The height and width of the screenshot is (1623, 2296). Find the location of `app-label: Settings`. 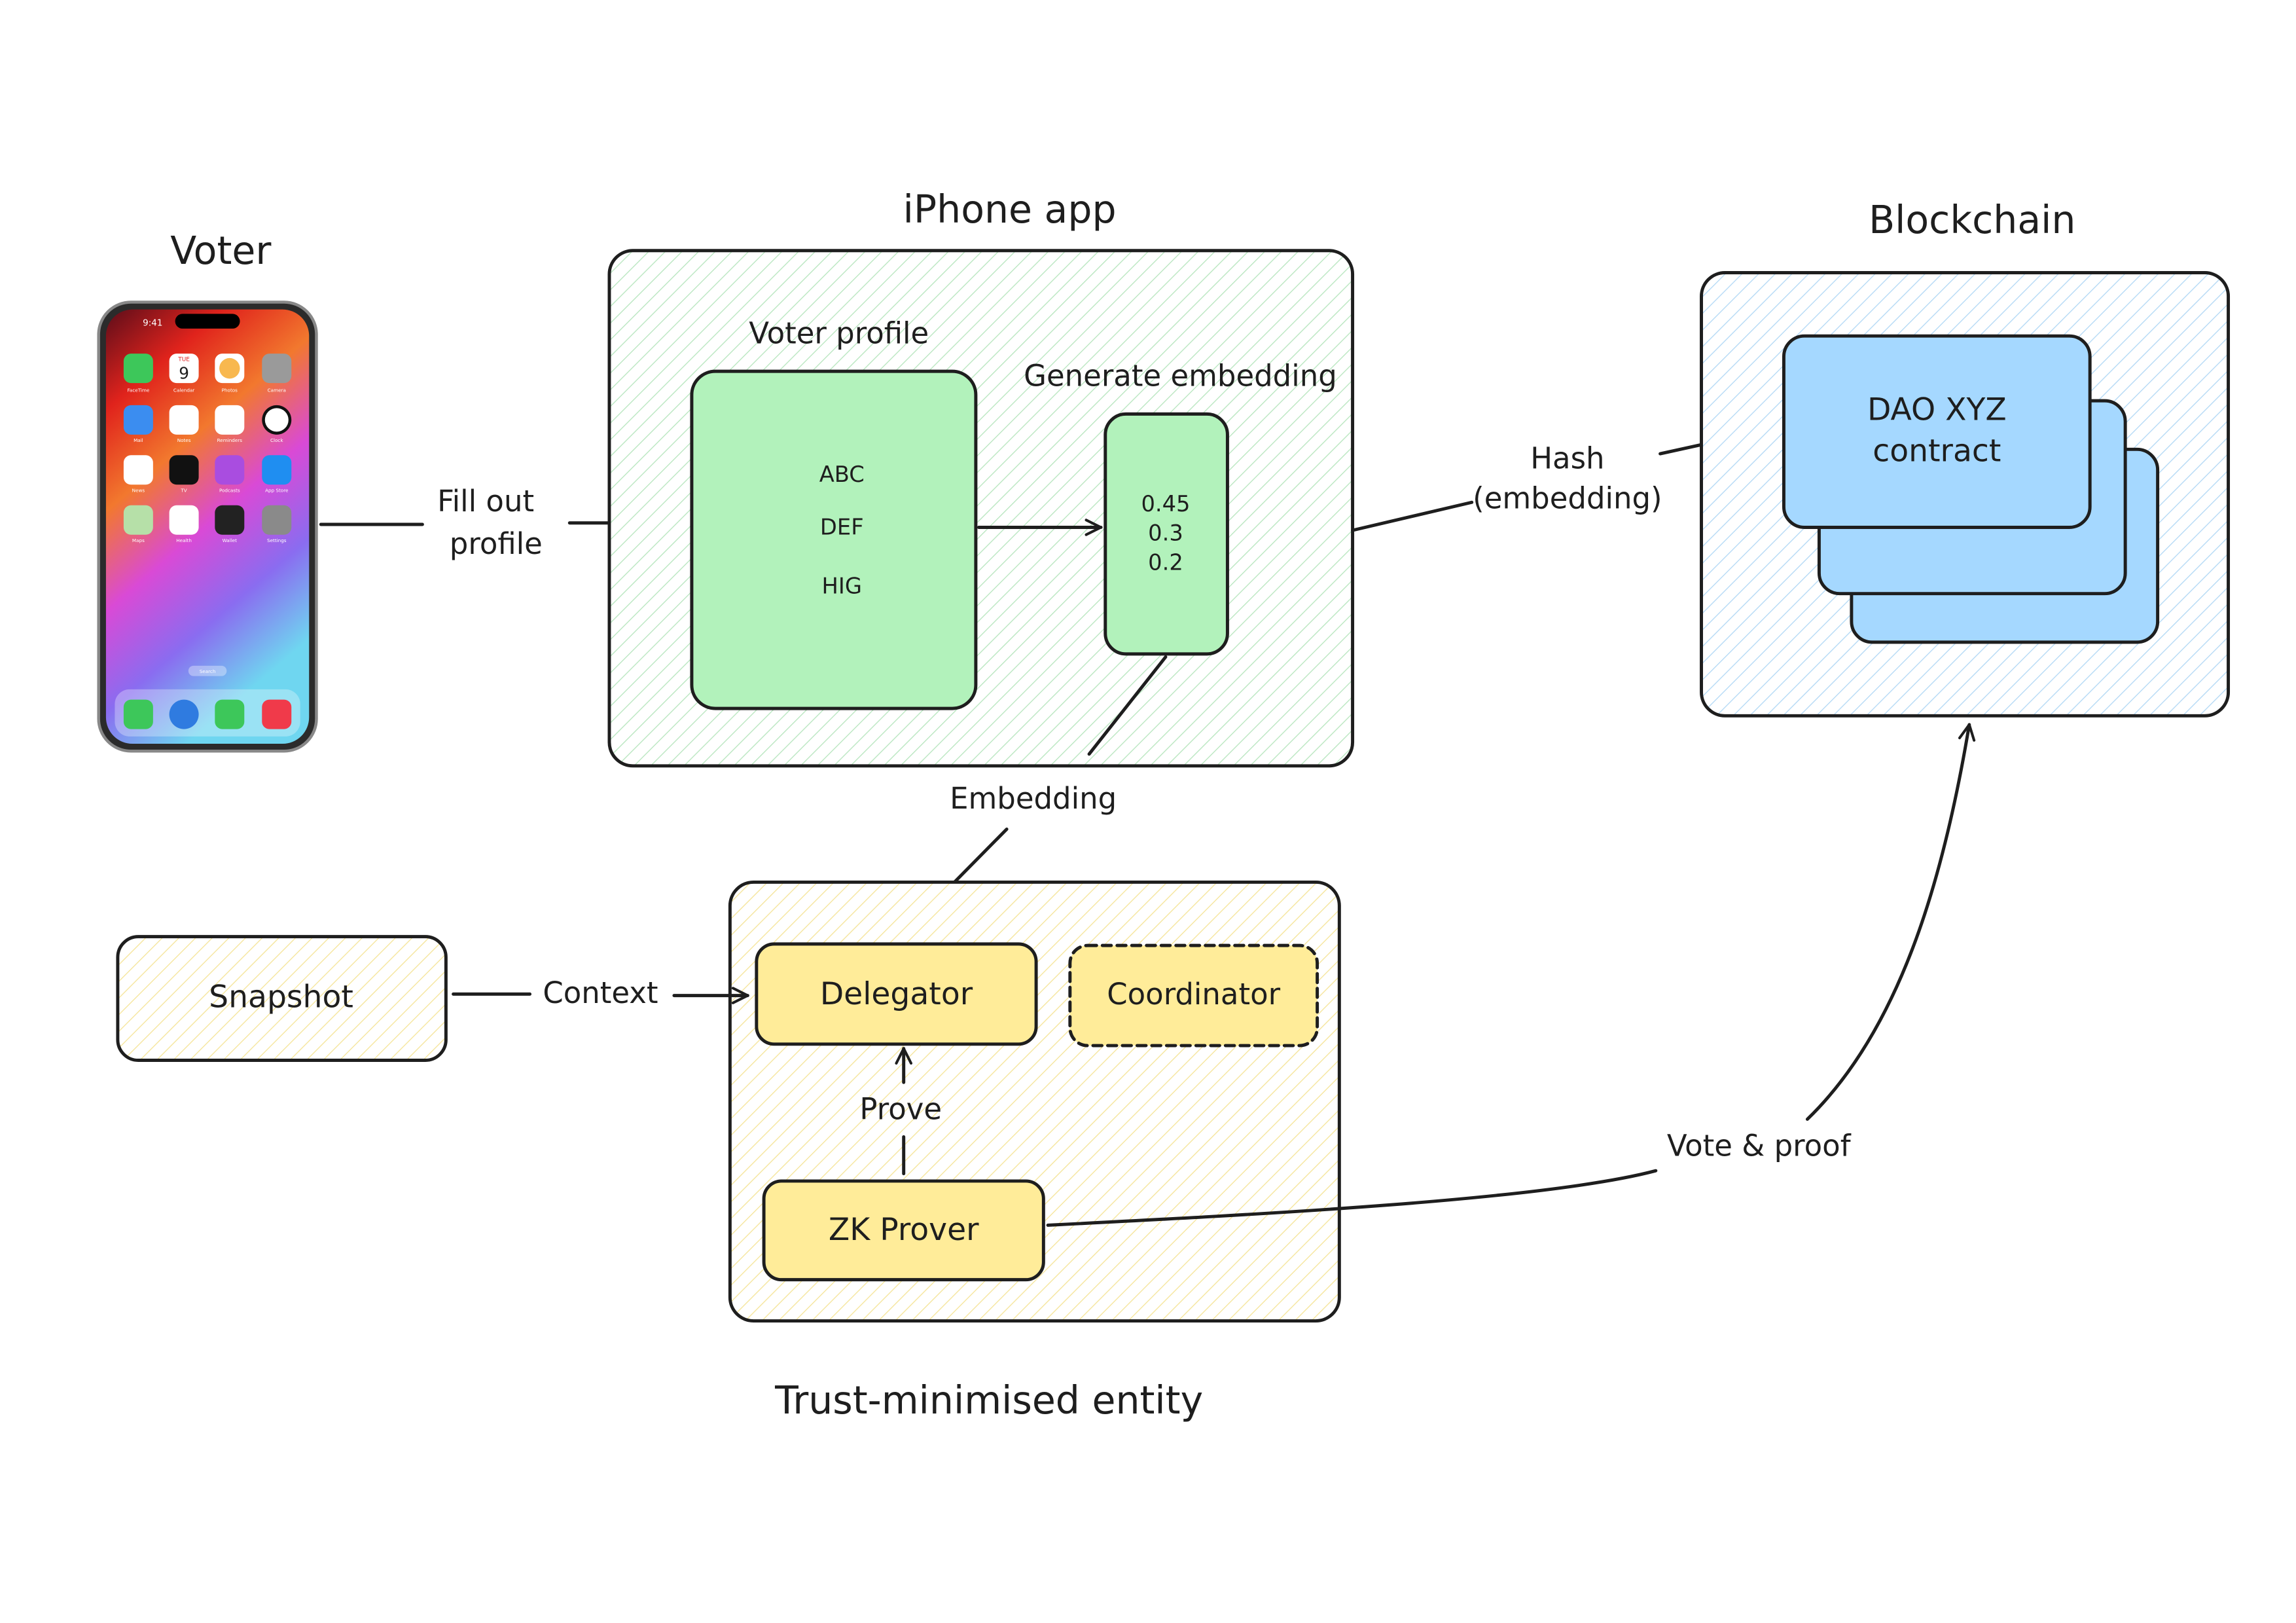

app-label: Settings is located at coordinates (277, 540).